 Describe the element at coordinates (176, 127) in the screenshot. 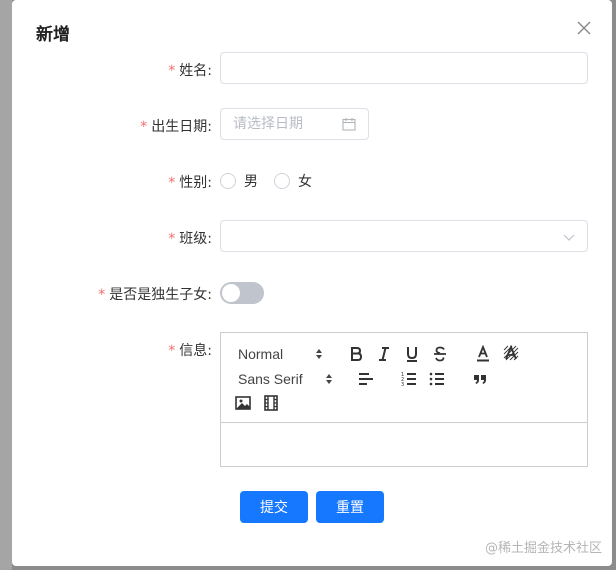

I see `birth-date-label: * 出生日期:` at that location.